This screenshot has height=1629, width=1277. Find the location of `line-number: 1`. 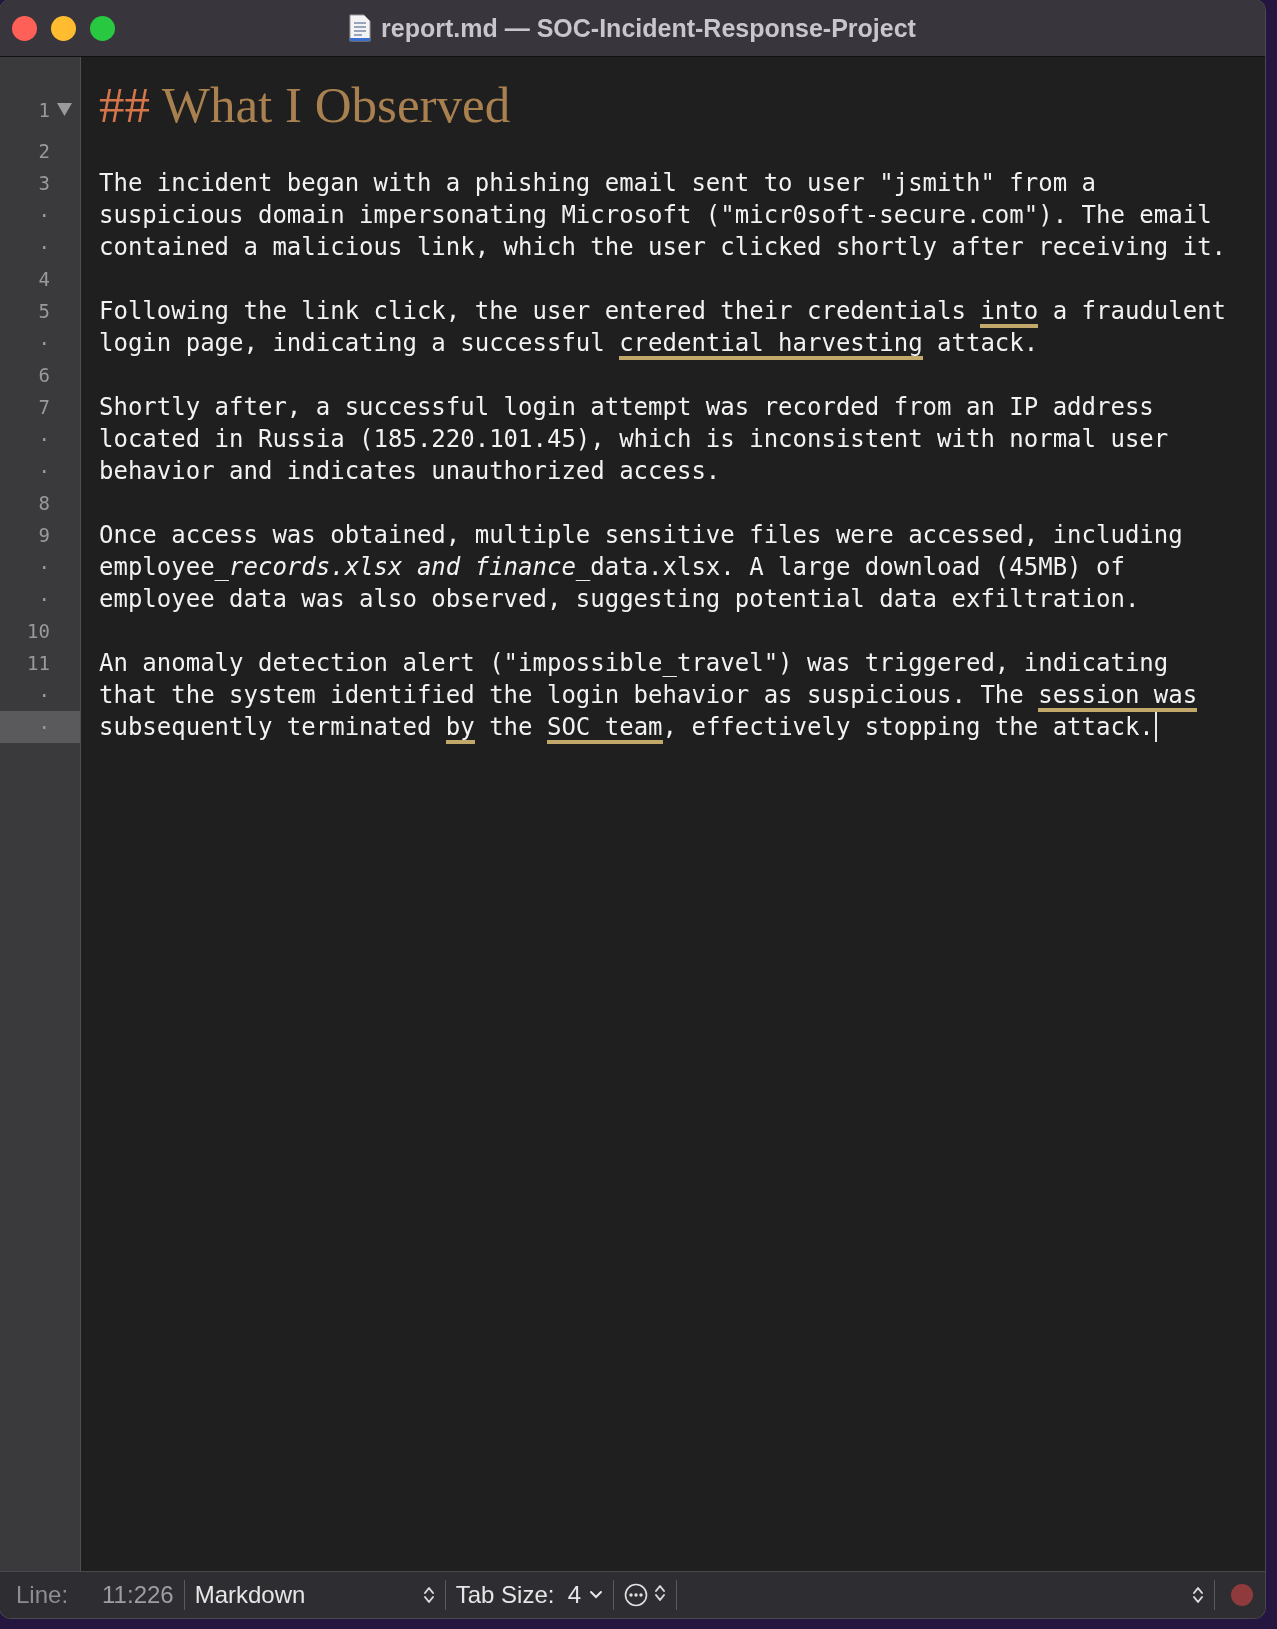

line-number: 1 is located at coordinates (40, 105).